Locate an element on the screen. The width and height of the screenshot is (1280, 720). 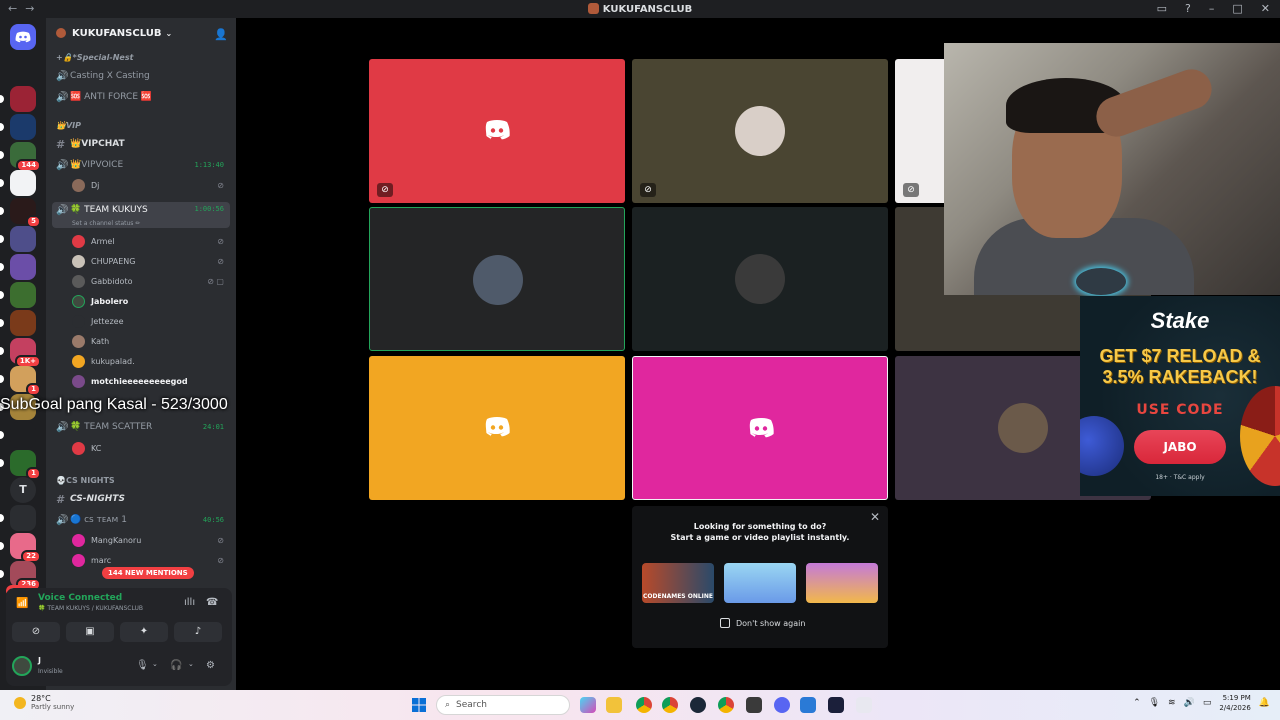
voice-channel-name: 🍀 TEAM KUKUYS / KUKUFANSCLUB is located at coordinates (90, 608).